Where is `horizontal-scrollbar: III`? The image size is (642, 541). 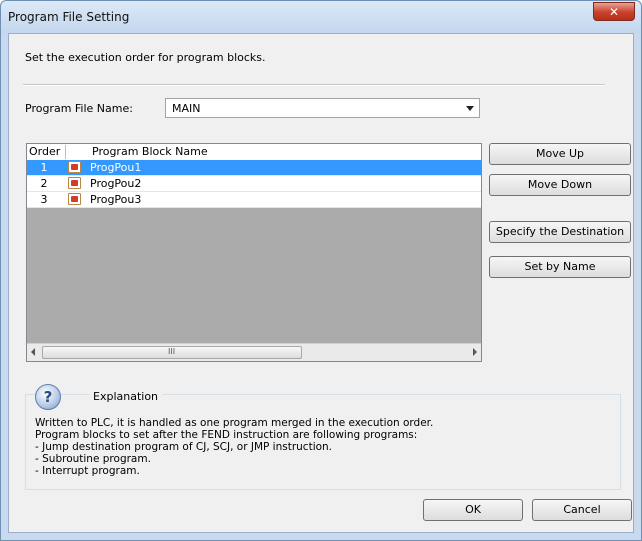
horizontal-scrollbar: III is located at coordinates (254, 352).